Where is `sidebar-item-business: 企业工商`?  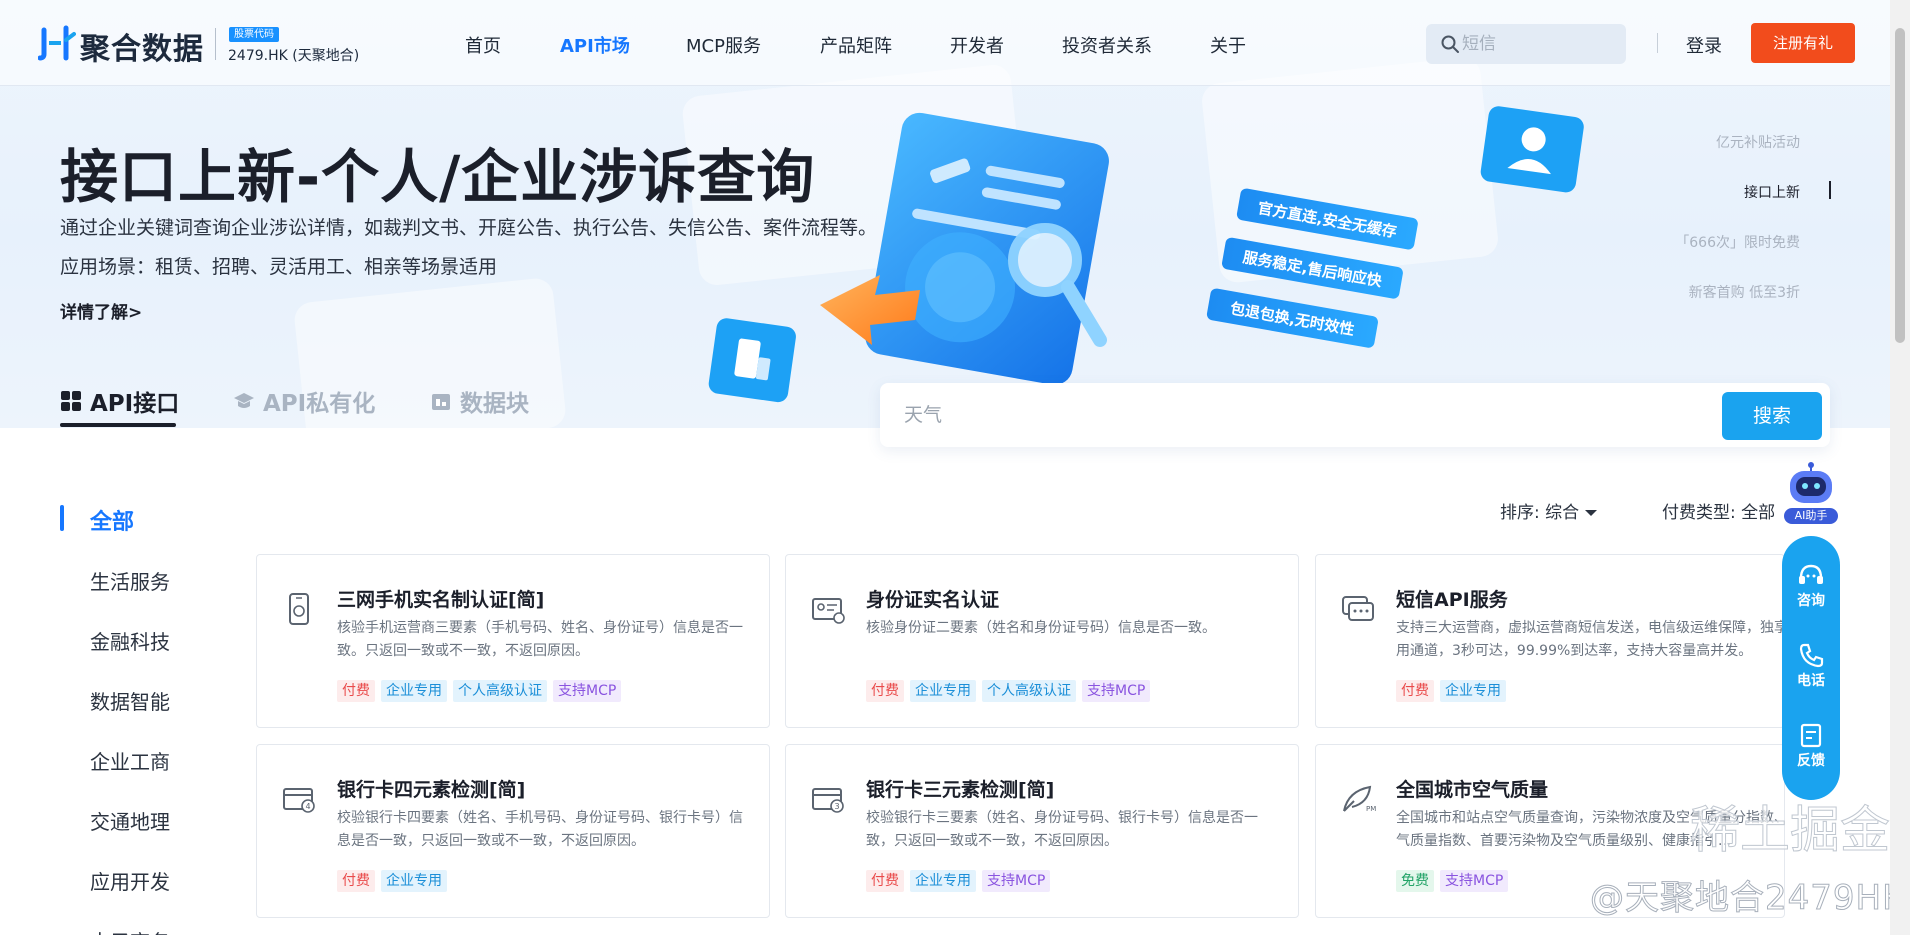 sidebar-item-business: 企业工商 is located at coordinates (130, 760).